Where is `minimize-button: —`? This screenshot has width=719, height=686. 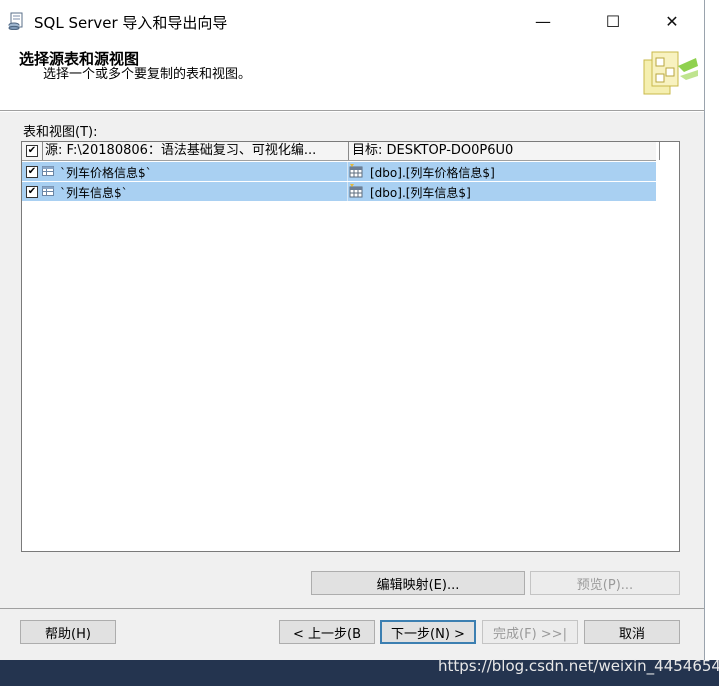
minimize-button: — is located at coordinates (543, 21).